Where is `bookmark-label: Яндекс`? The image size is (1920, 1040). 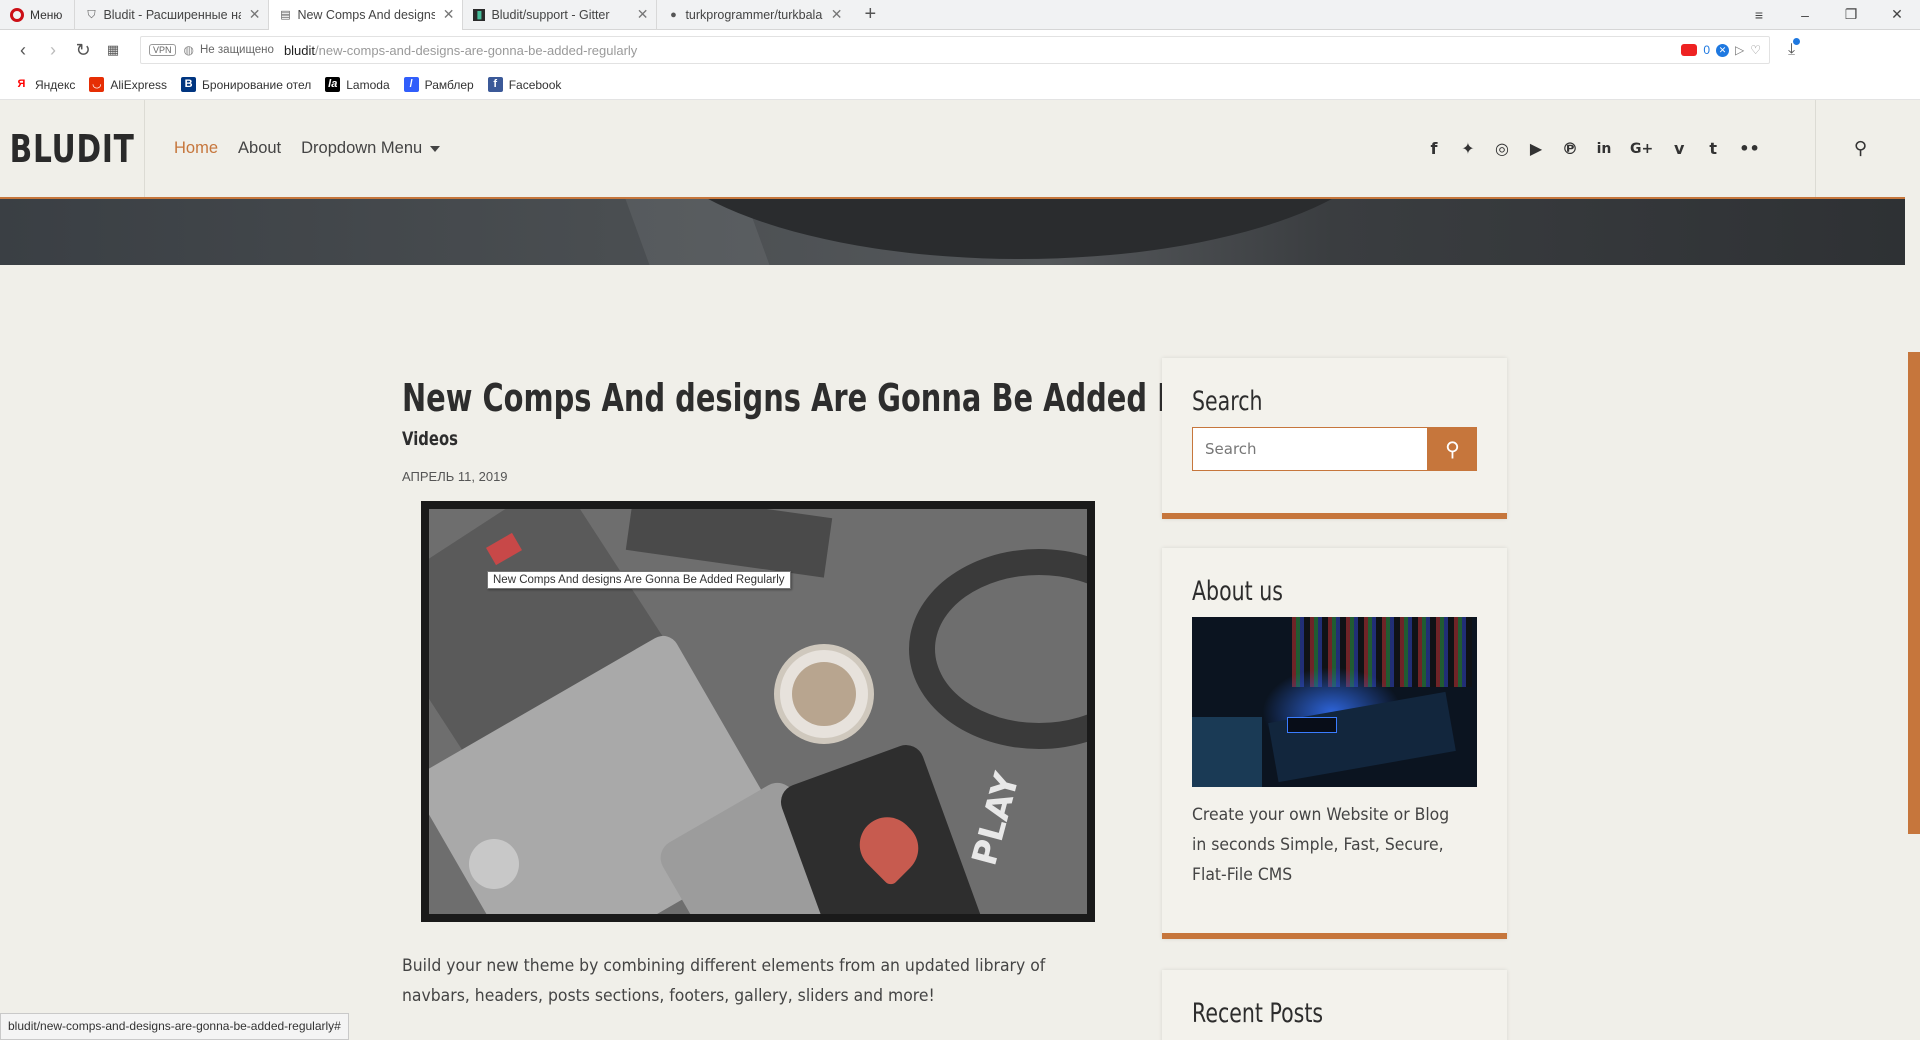
bookmark-label: Яндекс is located at coordinates (55, 84).